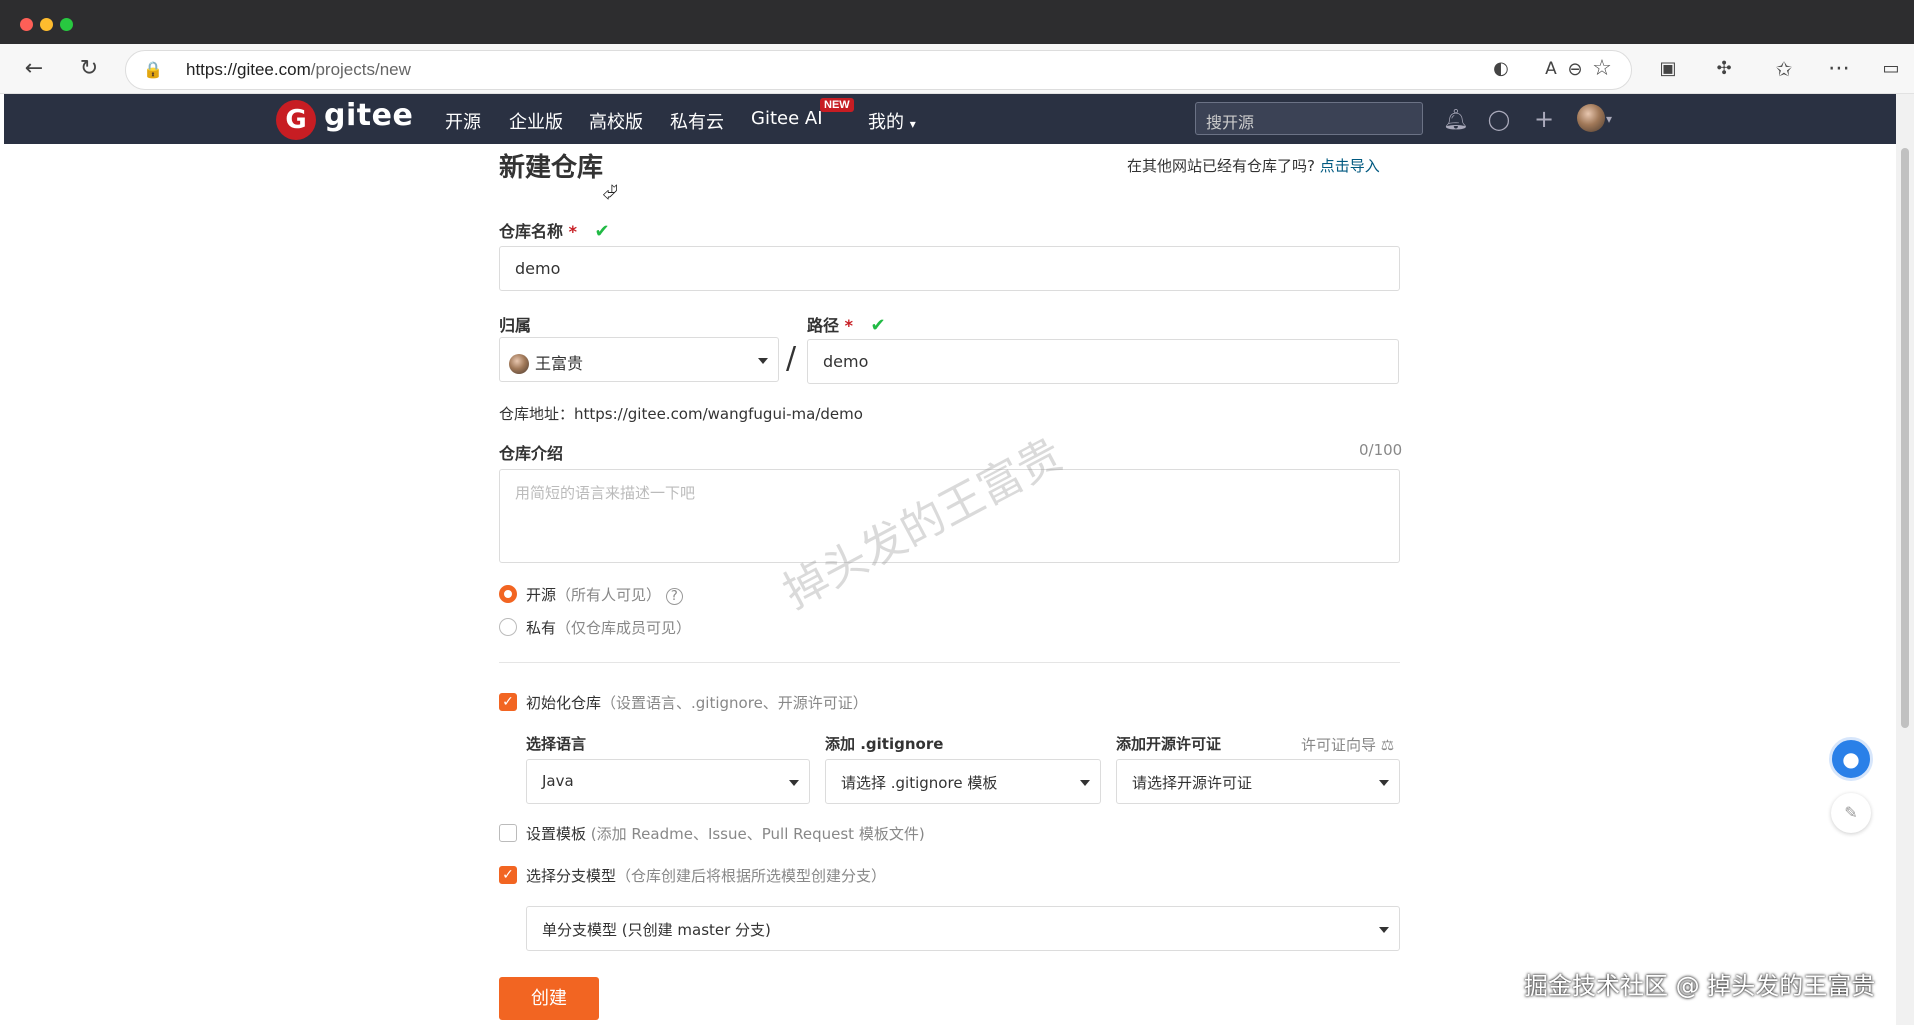 This screenshot has height=1025, width=1914. Describe the element at coordinates (531, 453) in the screenshot. I see `intro-label: 仓库介绍` at that location.